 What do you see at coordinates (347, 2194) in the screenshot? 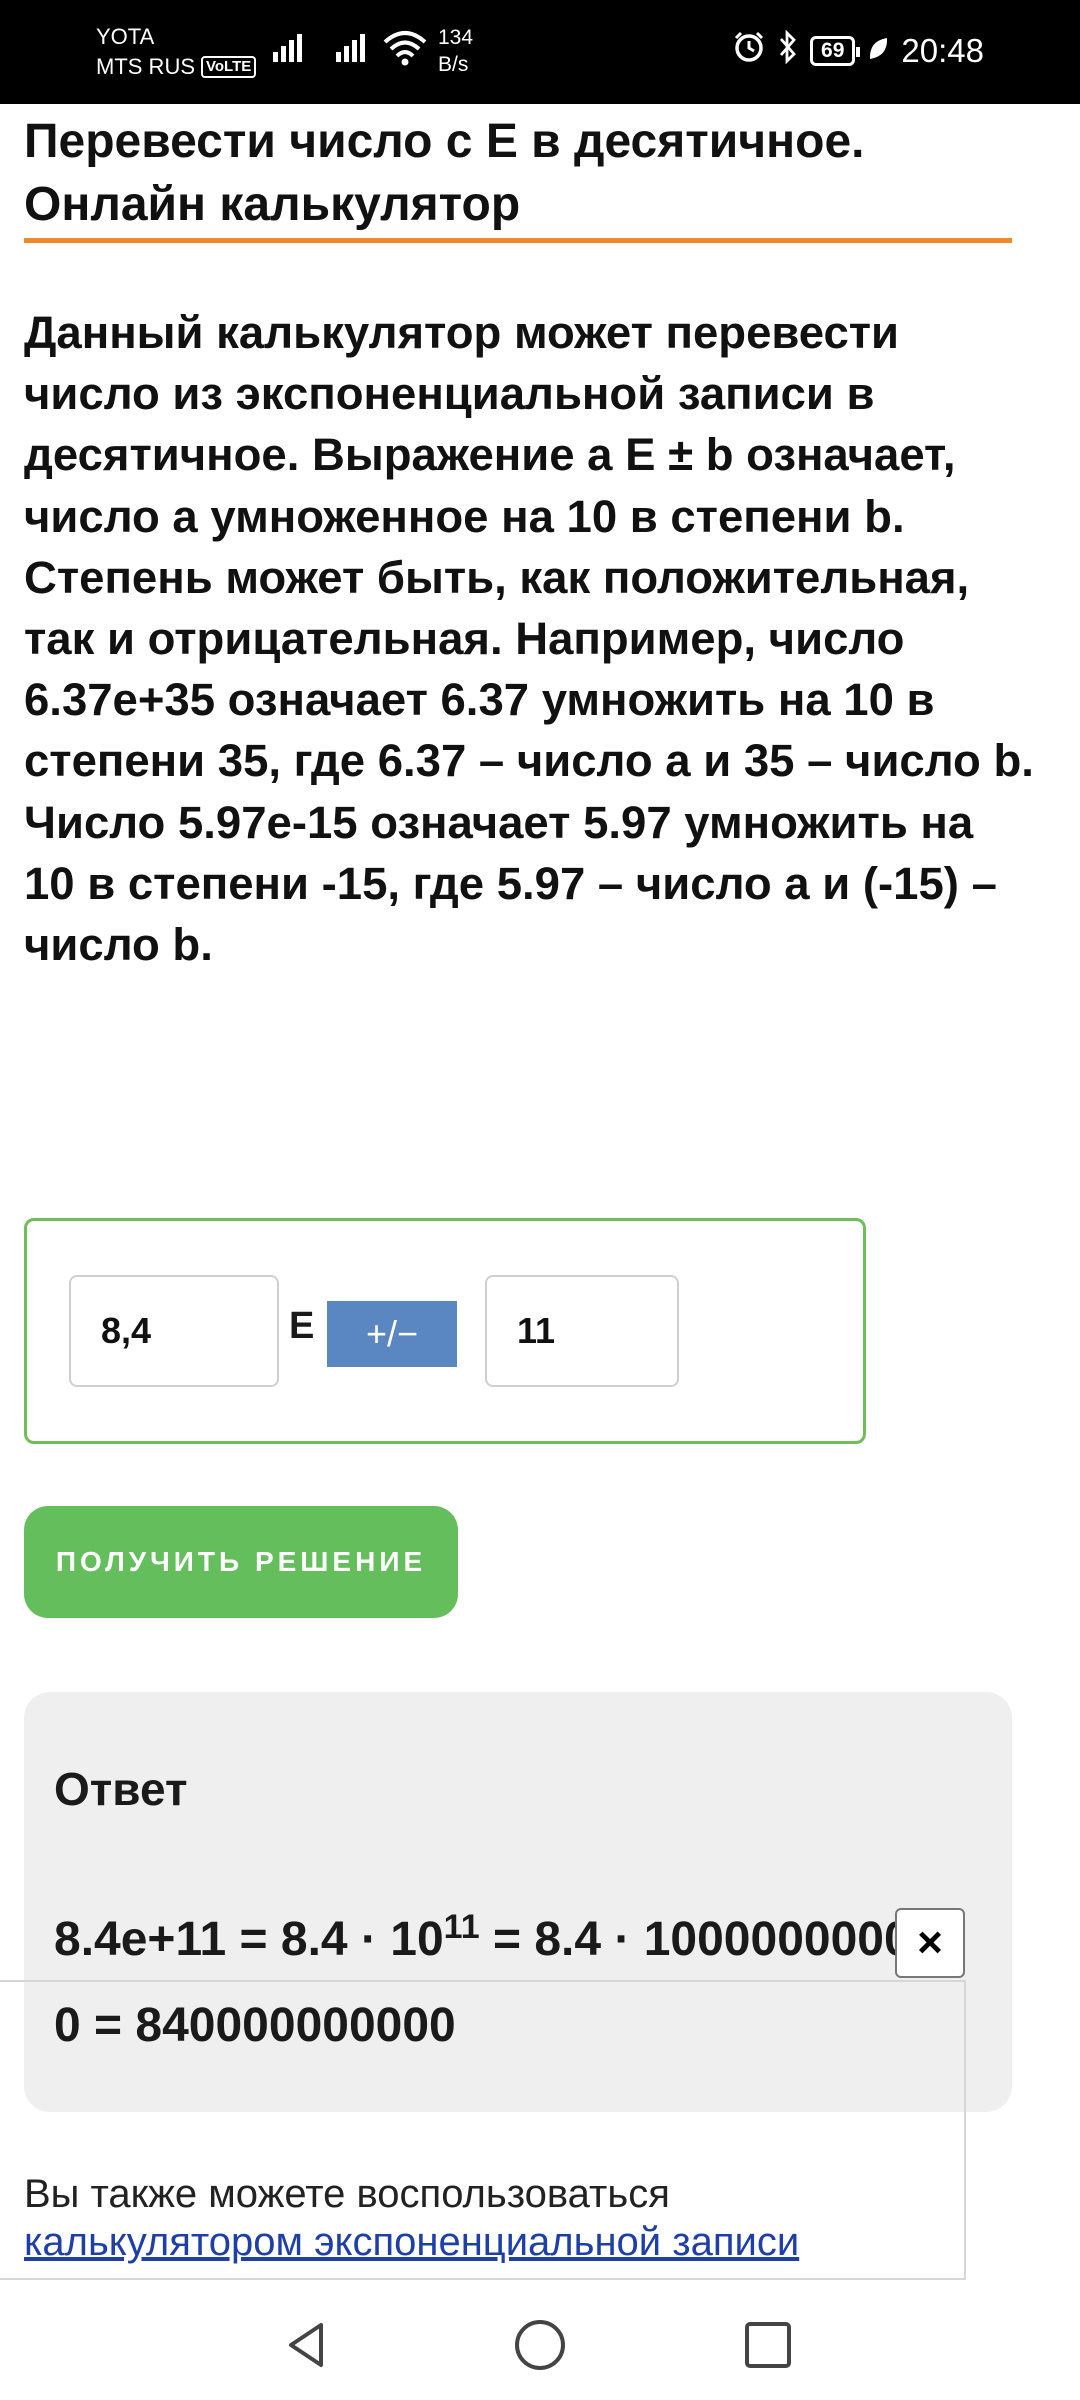
I see `also-text: Вы также можете воспользоваться` at bounding box center [347, 2194].